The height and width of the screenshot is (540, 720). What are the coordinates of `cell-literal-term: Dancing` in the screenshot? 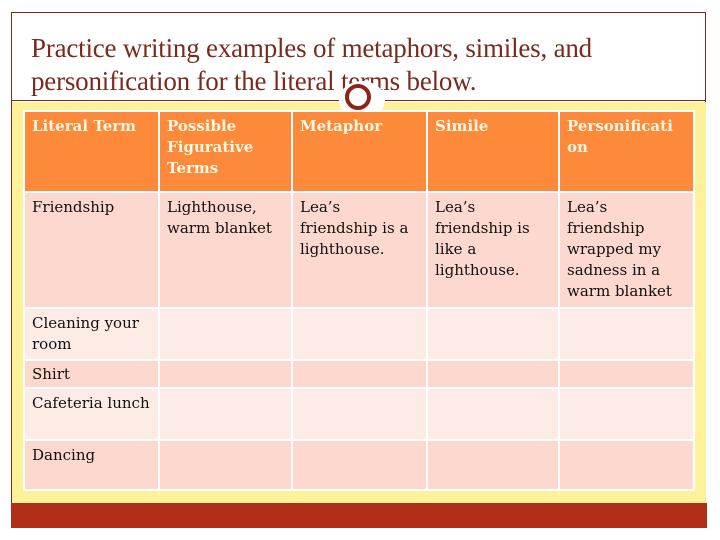 It's located at (91, 465).